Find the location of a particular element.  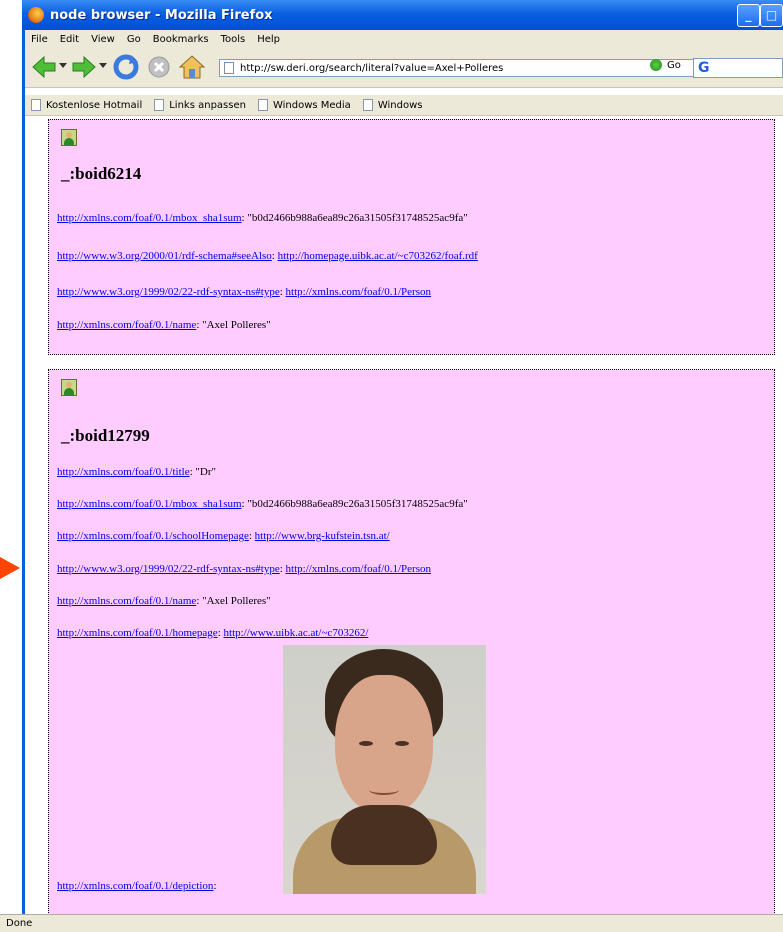

property-link: http://xmlns.com/foaf/0.1/title is located at coordinates (123, 472).